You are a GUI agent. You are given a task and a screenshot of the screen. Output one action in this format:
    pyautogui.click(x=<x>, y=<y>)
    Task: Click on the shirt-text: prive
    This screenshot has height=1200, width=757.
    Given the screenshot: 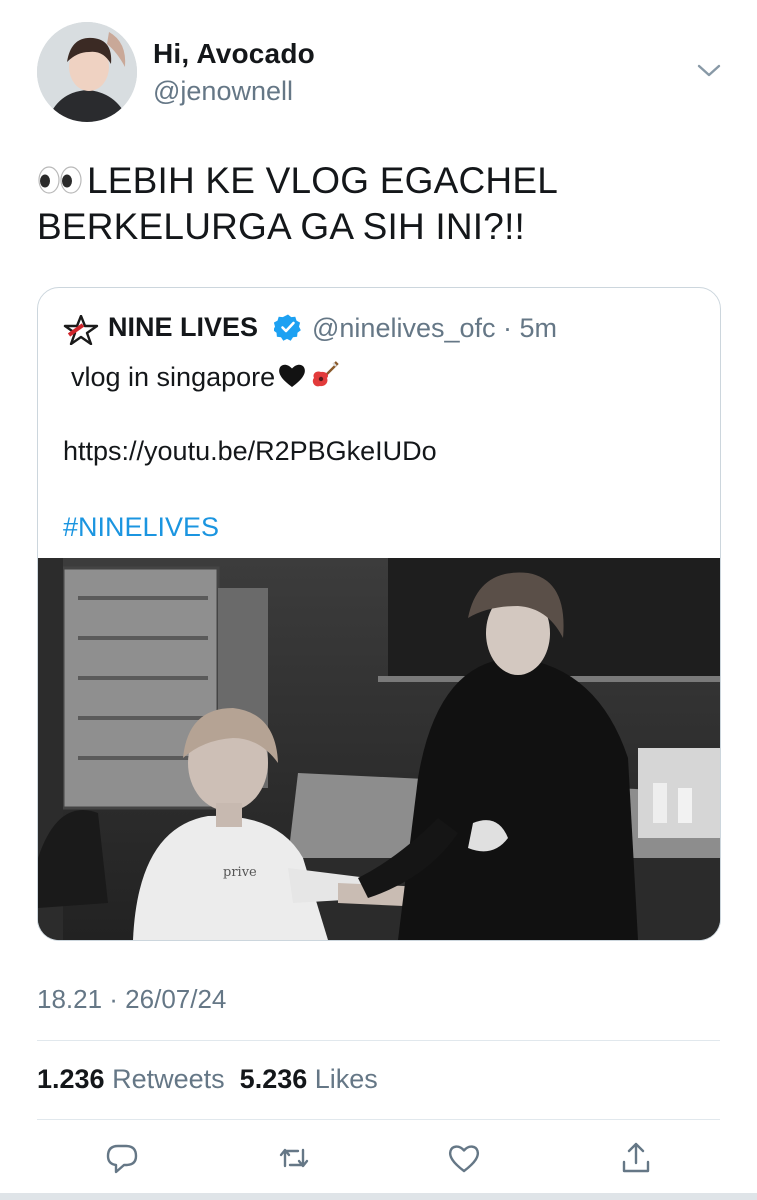 What is the action you would take?
    pyautogui.click(x=240, y=872)
    